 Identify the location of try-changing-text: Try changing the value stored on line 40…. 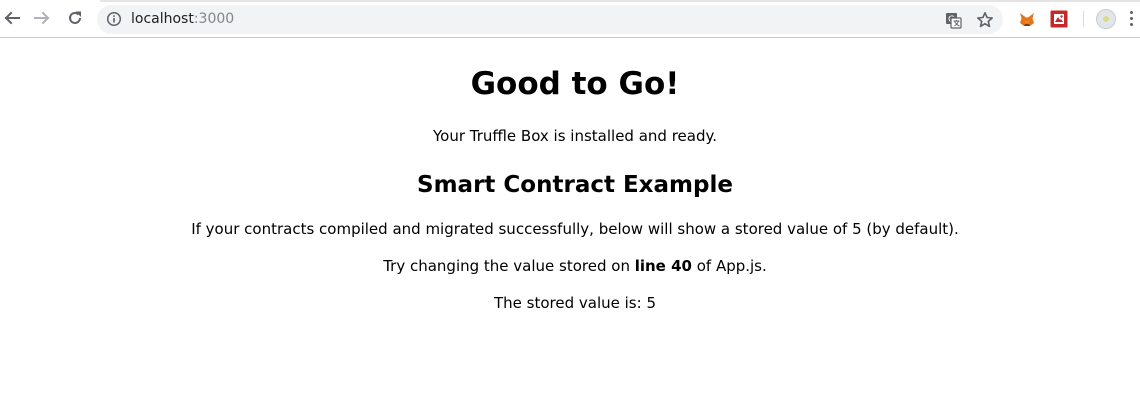
(570, 266).